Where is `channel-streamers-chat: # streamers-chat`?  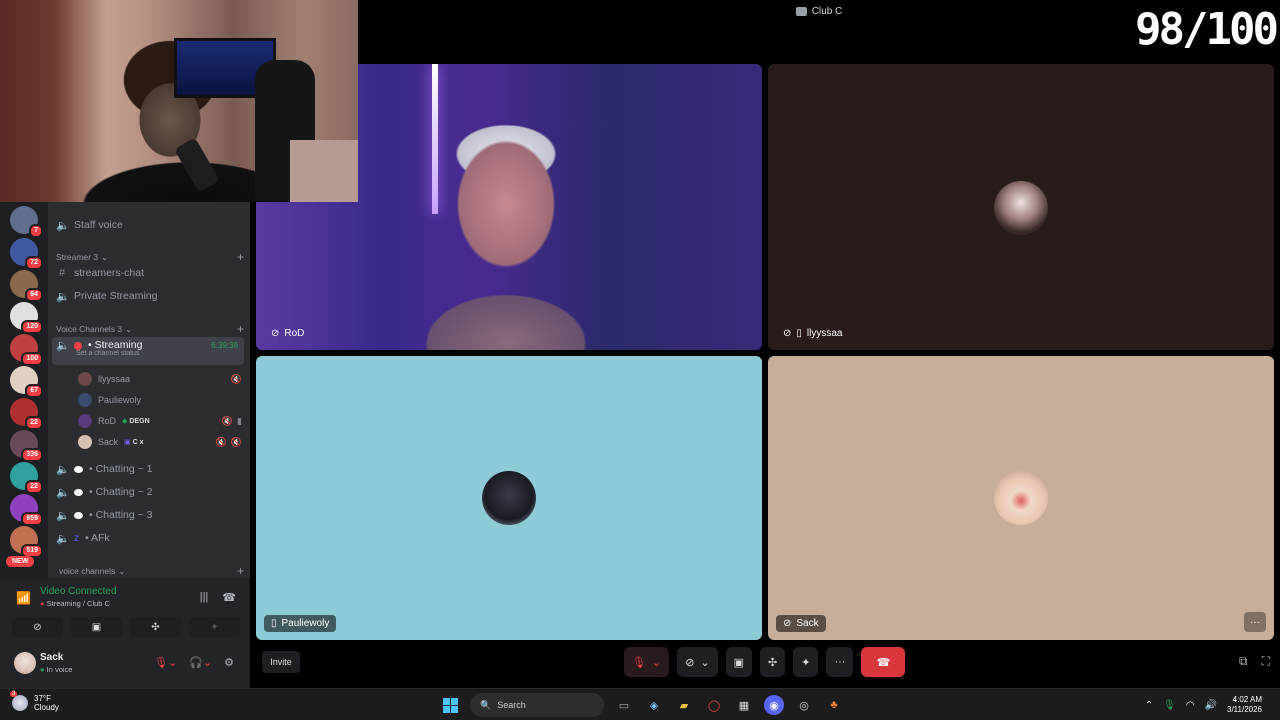
channel-streamers-chat: # streamers-chat is located at coordinates (150, 273).